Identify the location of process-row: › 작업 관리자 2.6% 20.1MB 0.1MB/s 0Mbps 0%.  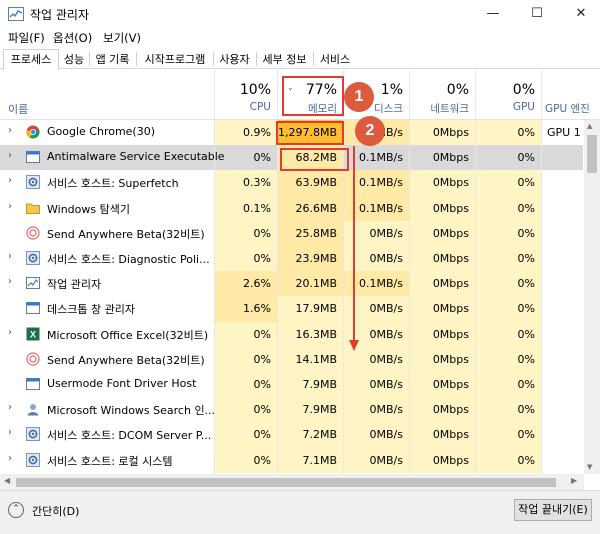
(291, 284).